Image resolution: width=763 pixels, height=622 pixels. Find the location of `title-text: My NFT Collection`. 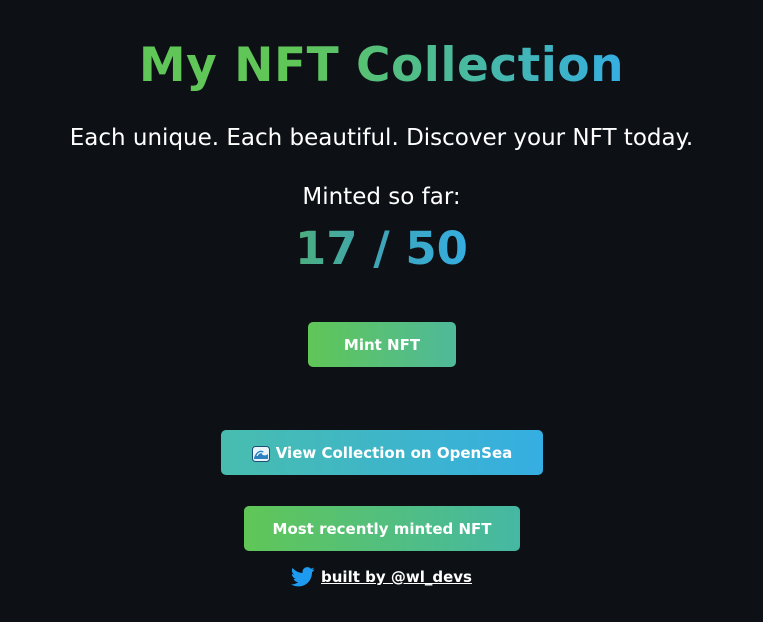

title-text: My NFT Collection is located at coordinates (381, 65).